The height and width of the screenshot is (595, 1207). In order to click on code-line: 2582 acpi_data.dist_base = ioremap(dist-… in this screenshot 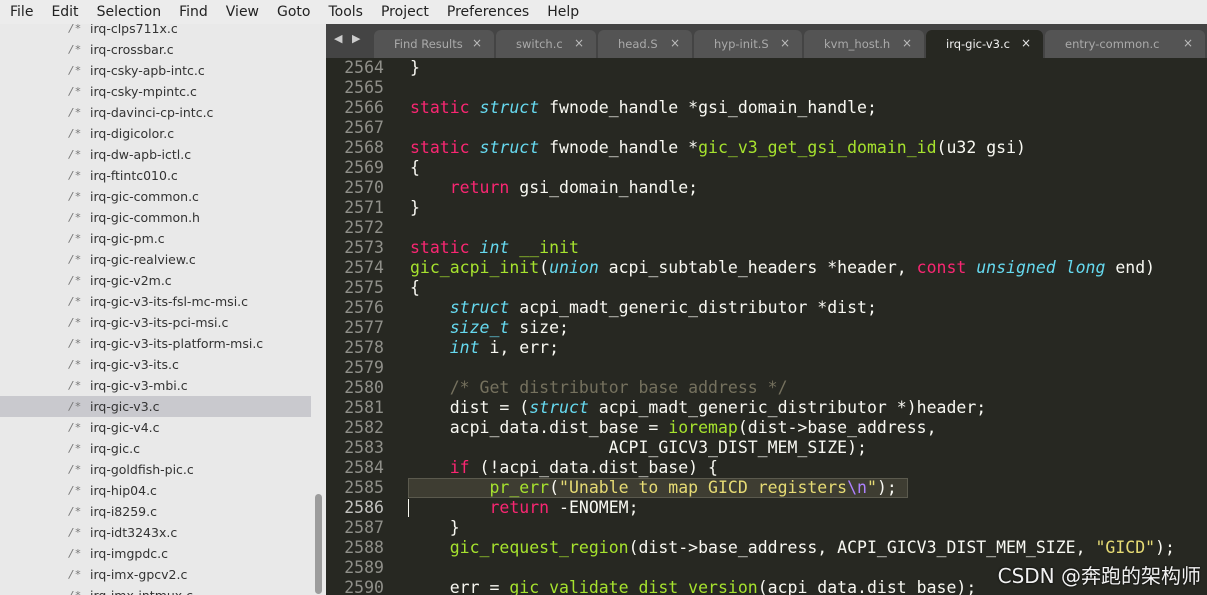, I will do `click(766, 428)`.